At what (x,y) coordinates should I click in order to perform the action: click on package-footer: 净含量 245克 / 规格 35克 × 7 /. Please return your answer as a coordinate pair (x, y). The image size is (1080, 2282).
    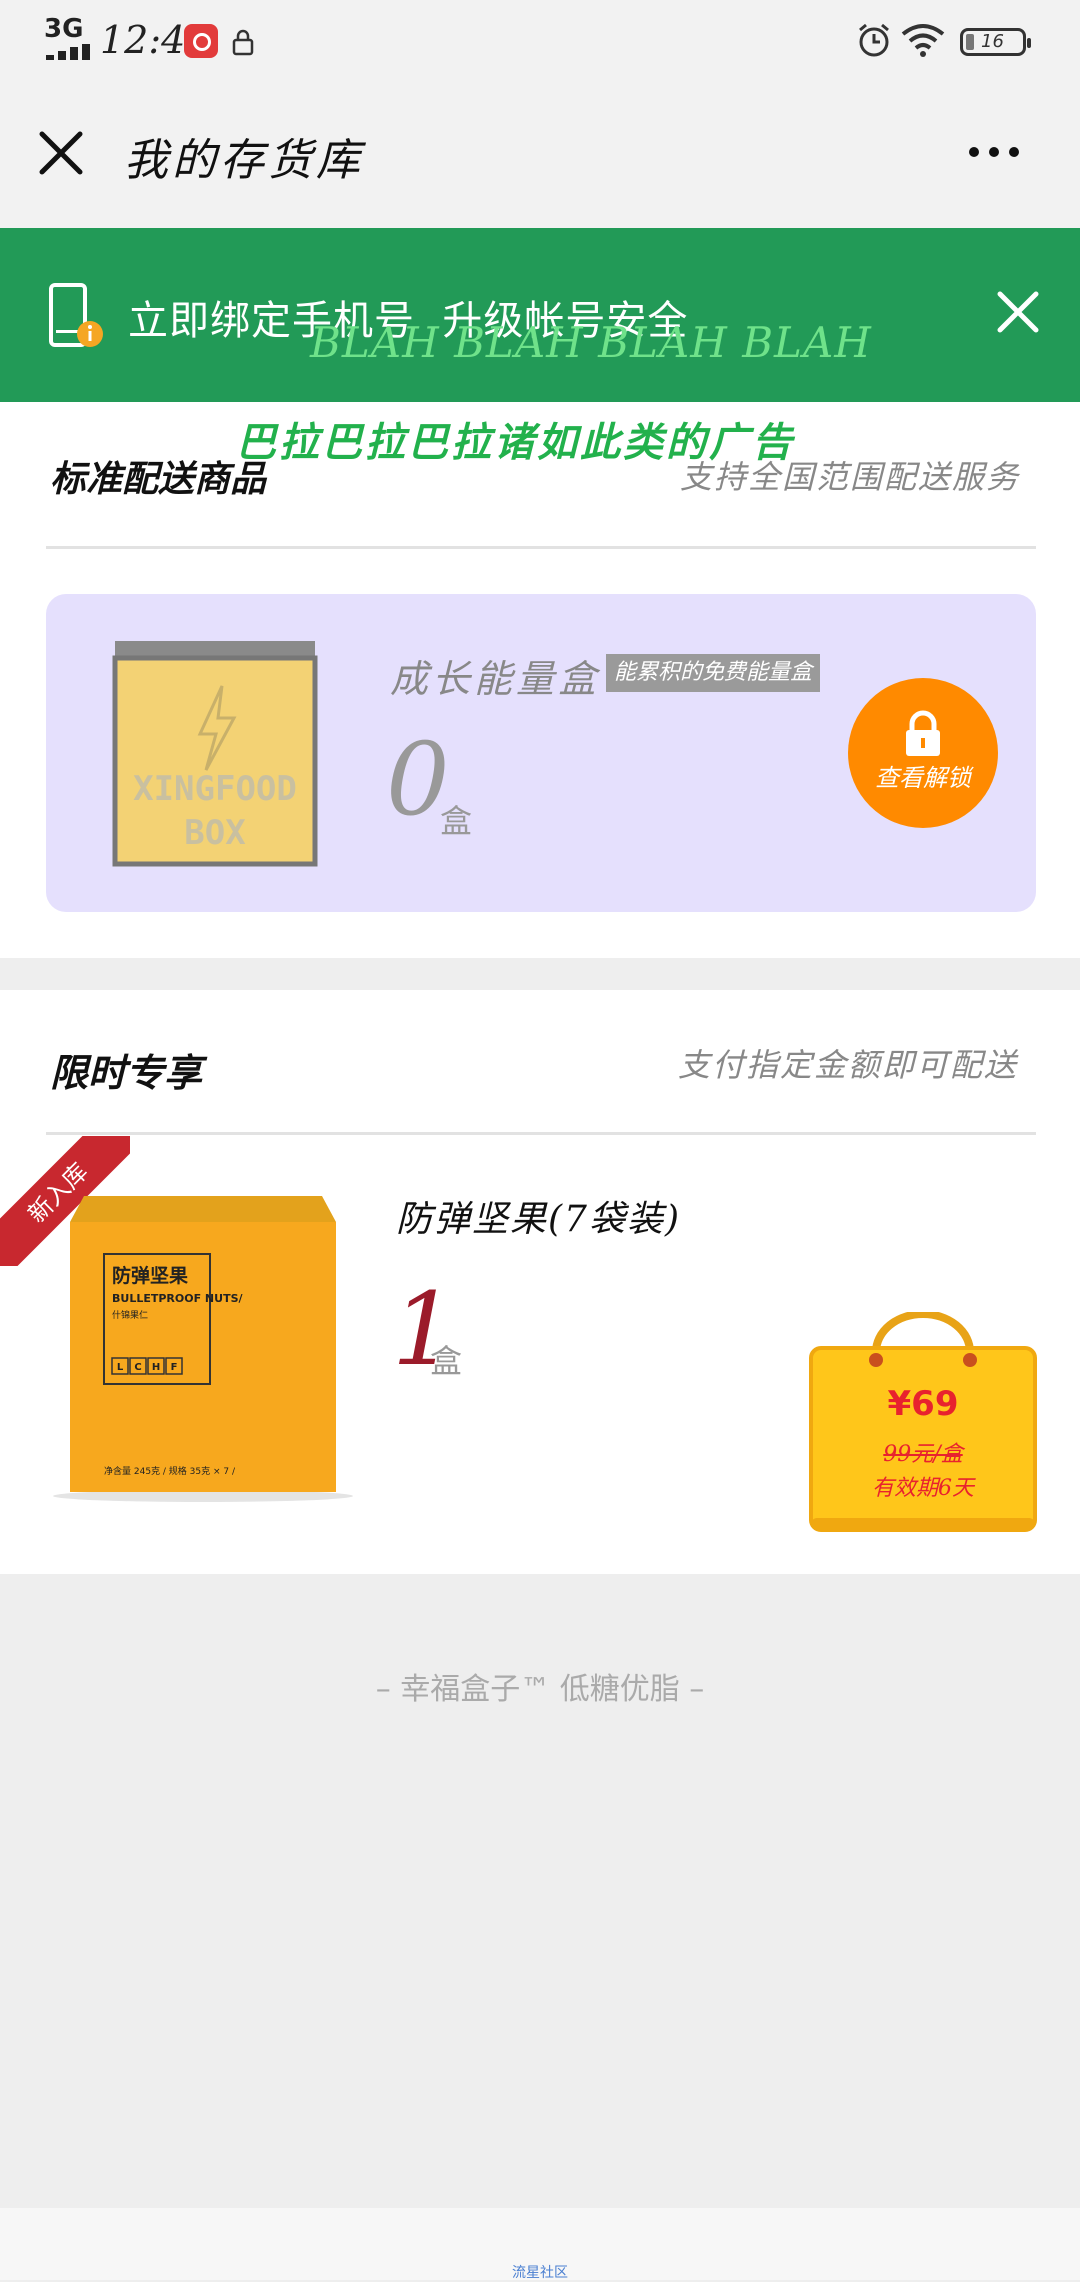
    Looking at the image, I should click on (170, 1471).